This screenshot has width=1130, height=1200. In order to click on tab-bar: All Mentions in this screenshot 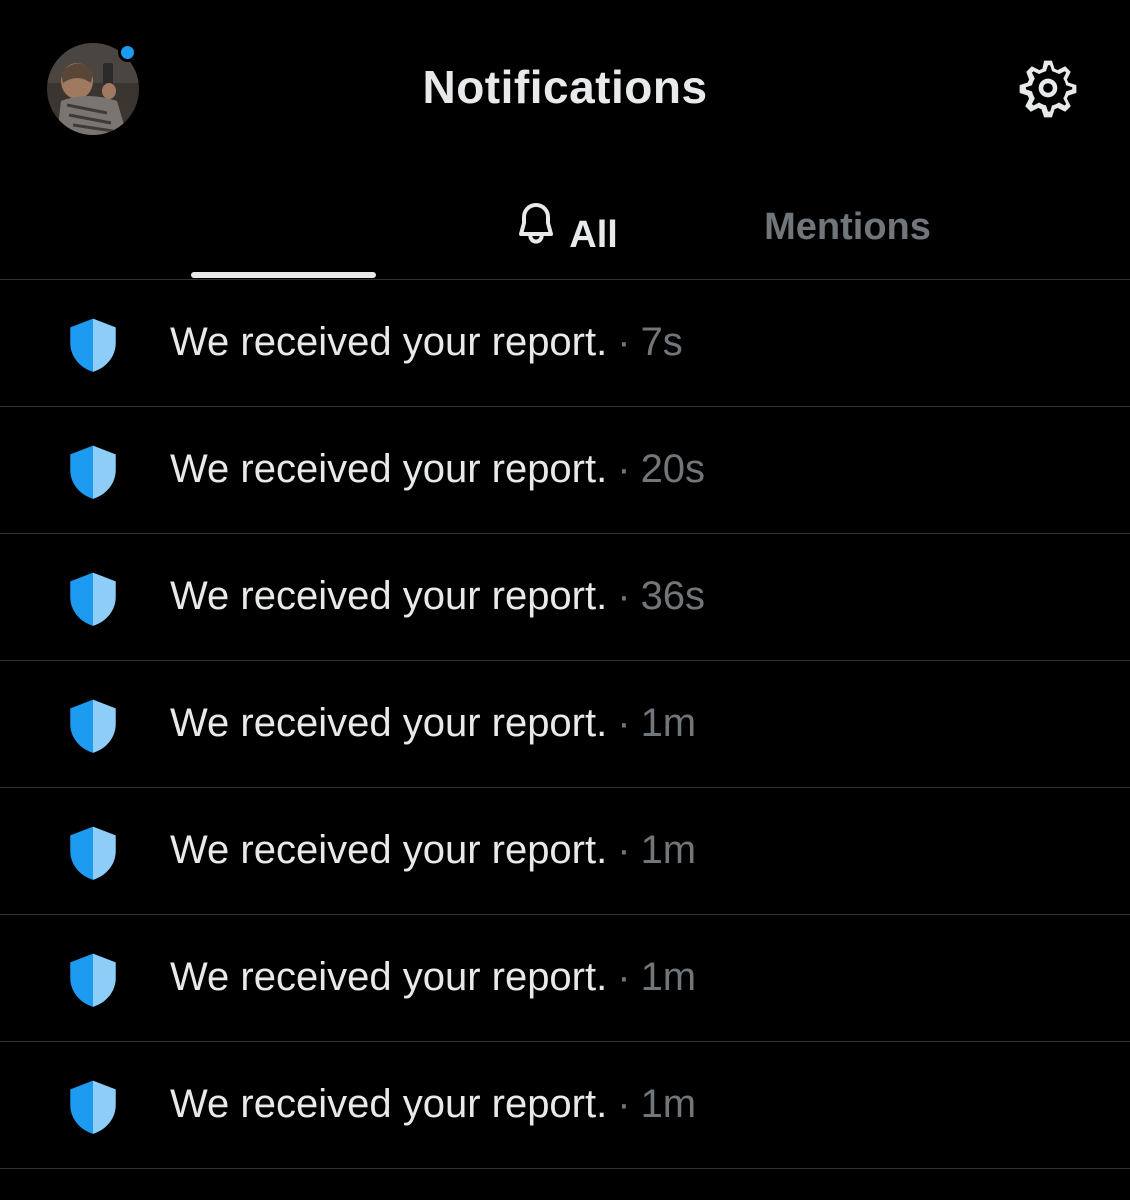, I will do `click(565, 227)`.